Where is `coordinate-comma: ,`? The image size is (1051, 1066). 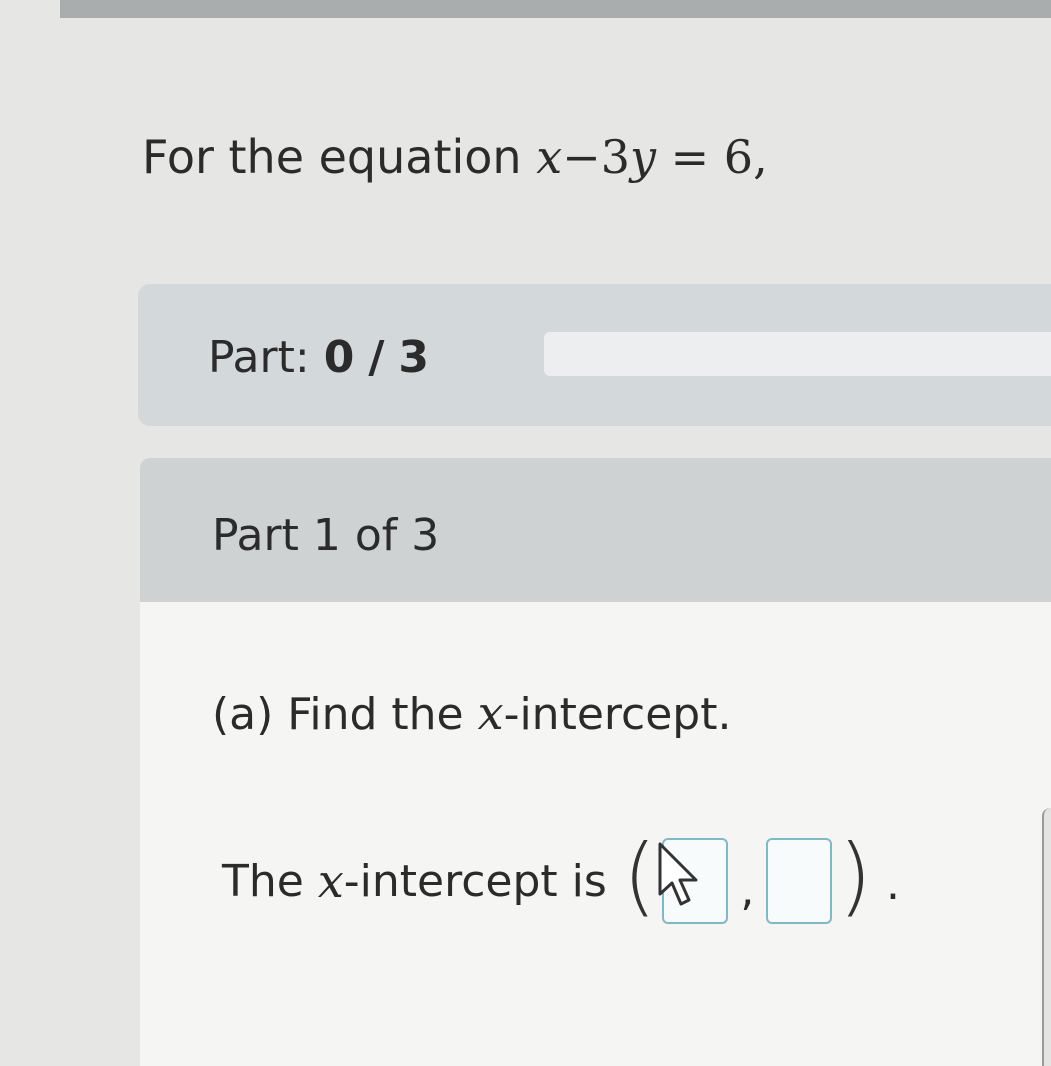 coordinate-comma: , is located at coordinates (747, 890).